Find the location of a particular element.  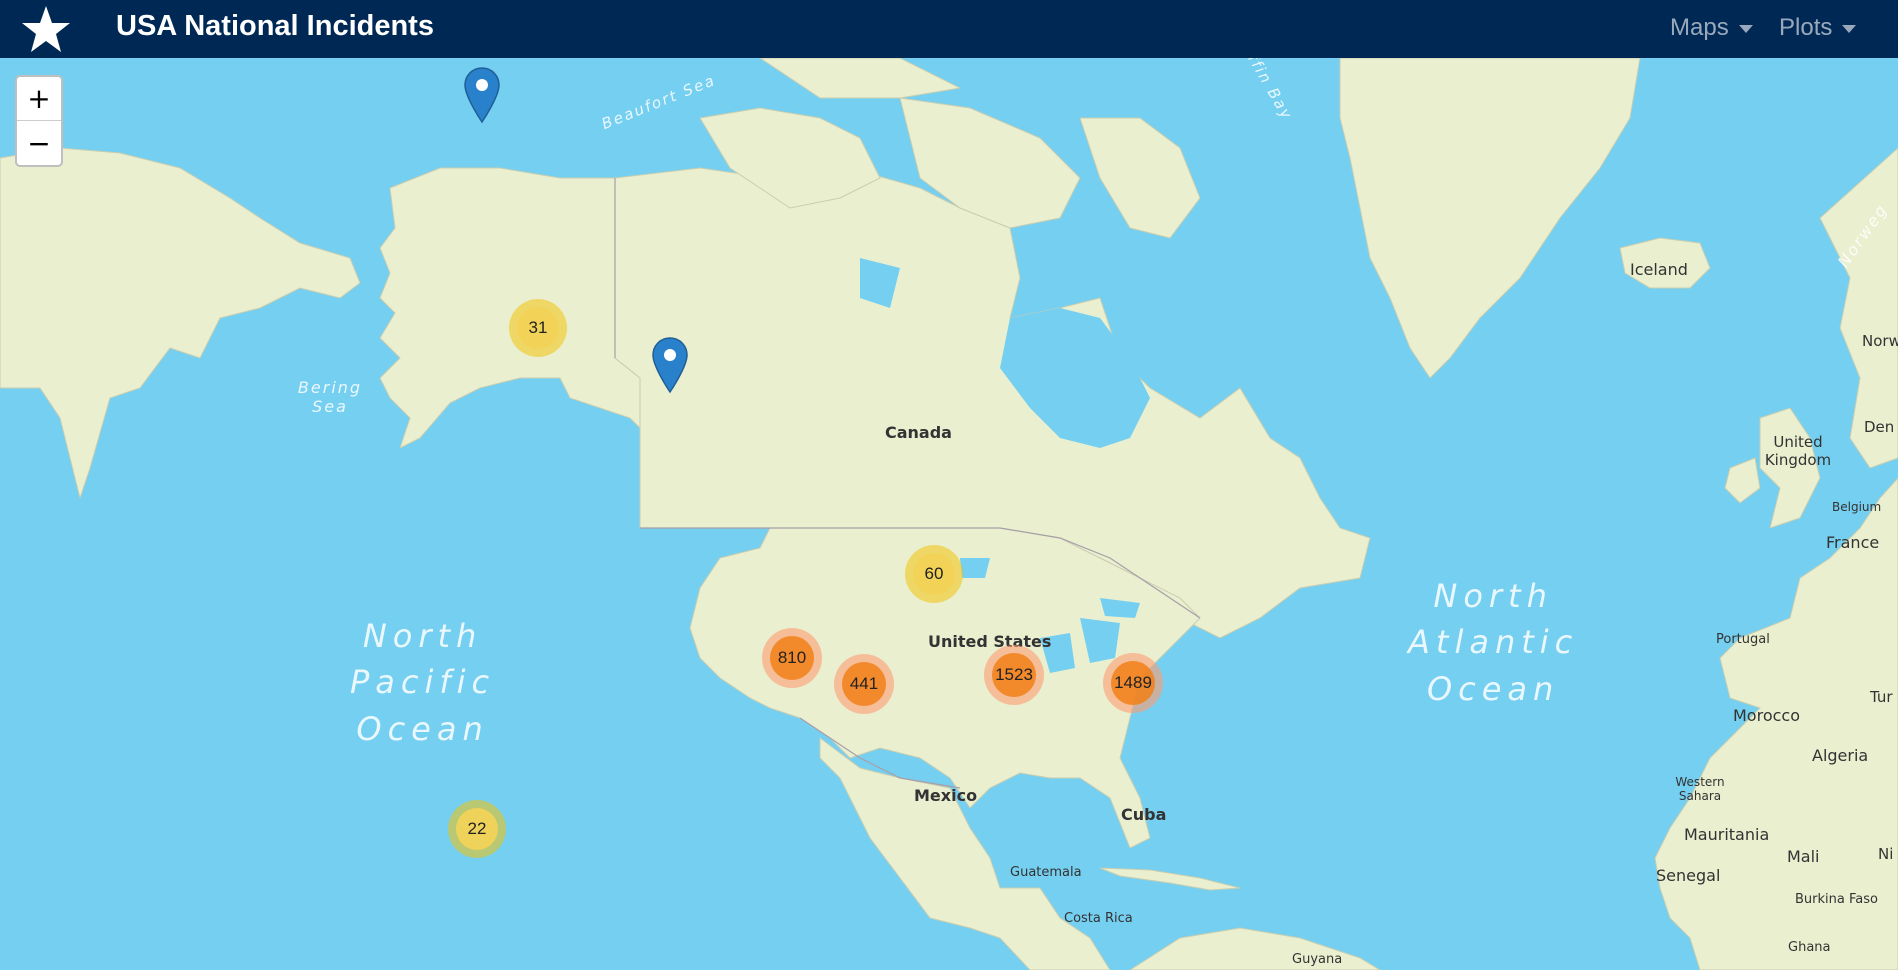

cluster-count: 810 is located at coordinates (792, 658).